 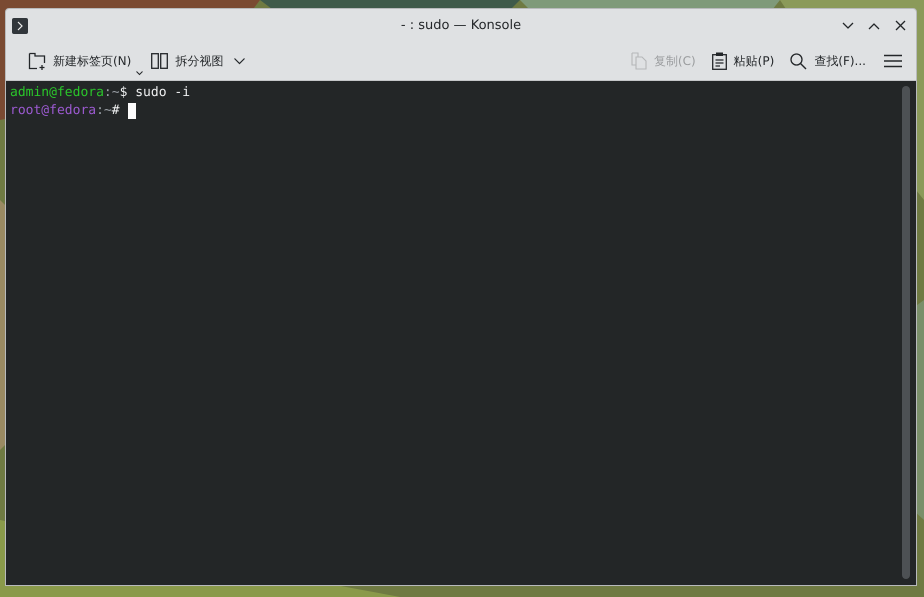 I want to click on paste-button: 粘贴(P), so click(x=743, y=61).